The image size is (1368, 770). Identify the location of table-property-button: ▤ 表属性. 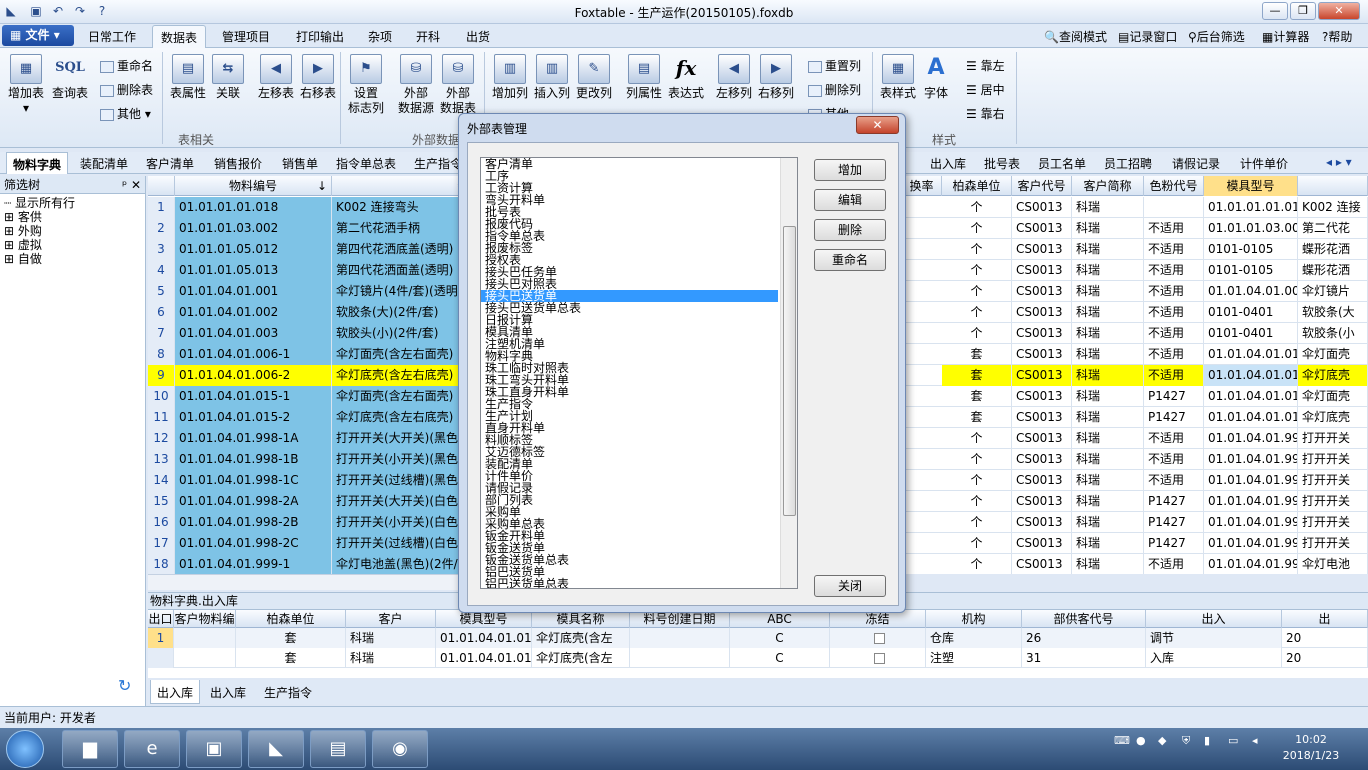
(188, 86).